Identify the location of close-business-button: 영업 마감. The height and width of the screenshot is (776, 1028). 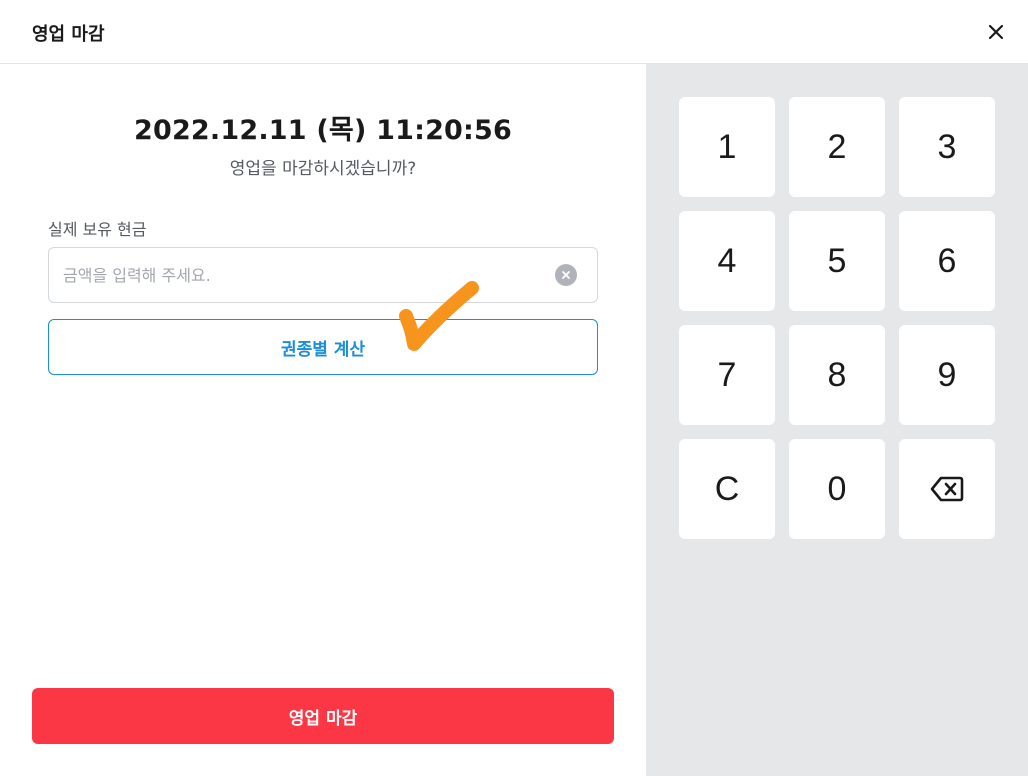
(323, 716).